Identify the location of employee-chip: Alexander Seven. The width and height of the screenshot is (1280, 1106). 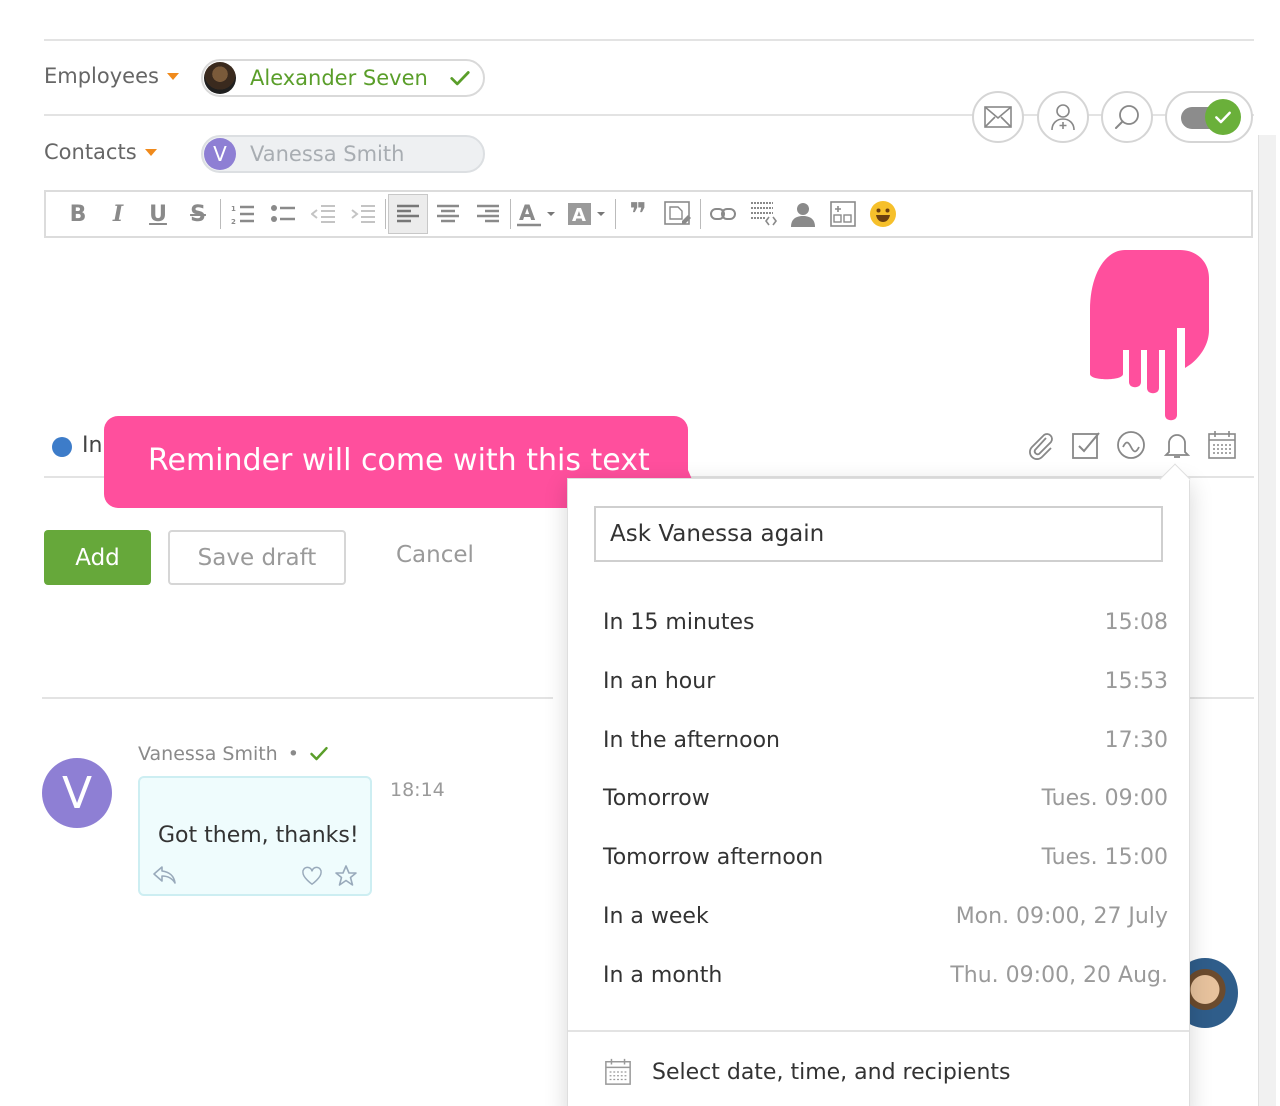
(343, 78).